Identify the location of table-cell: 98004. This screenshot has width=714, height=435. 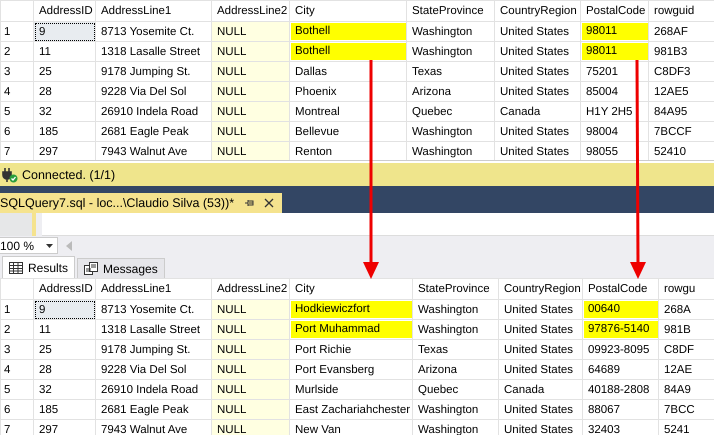
(614, 132).